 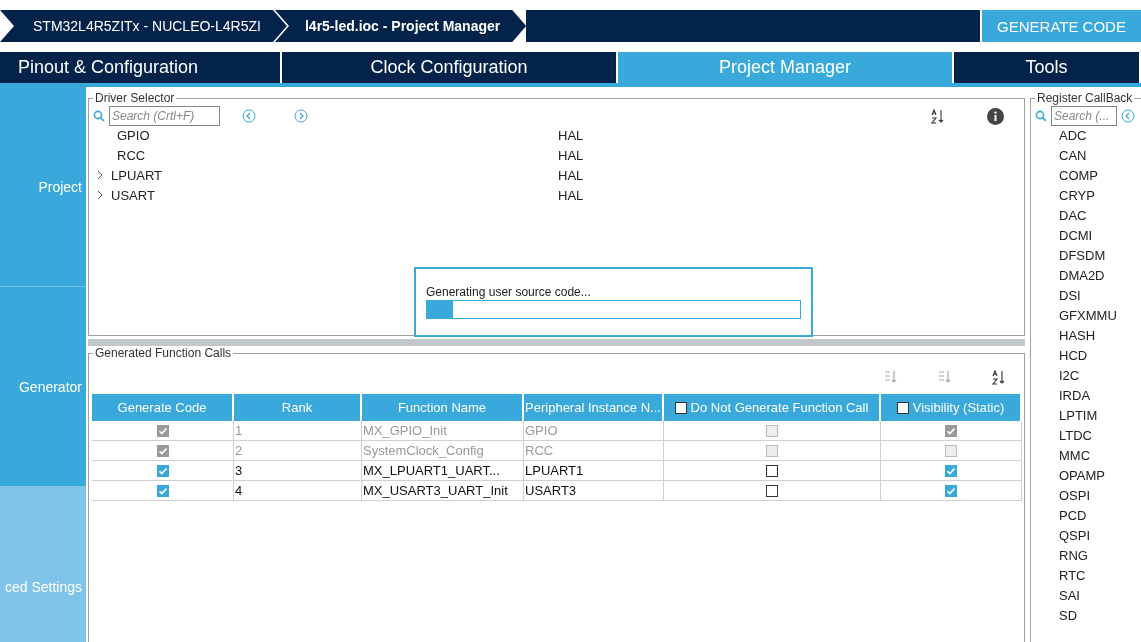 I want to click on driver-name: USART, so click(x=334, y=195).